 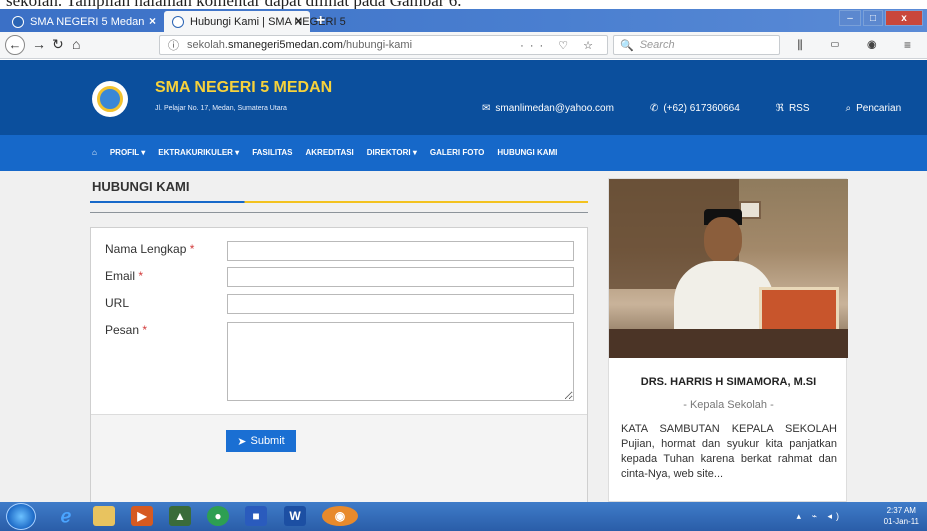 I want to click on home-button: ⌂, so click(x=76, y=44).